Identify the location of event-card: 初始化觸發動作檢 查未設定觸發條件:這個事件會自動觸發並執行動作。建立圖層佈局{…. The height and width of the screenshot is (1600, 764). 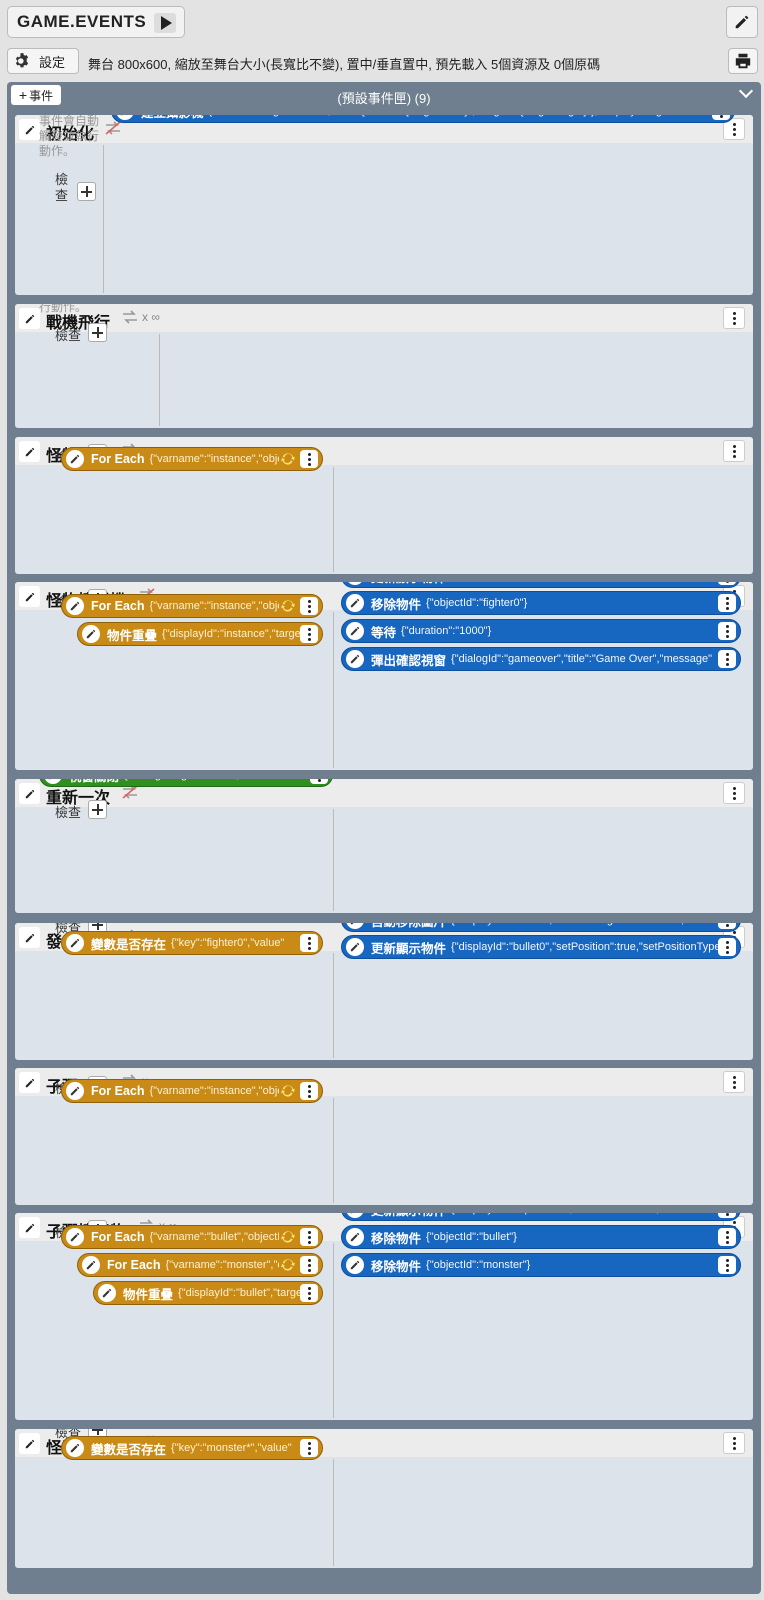
(384, 205).